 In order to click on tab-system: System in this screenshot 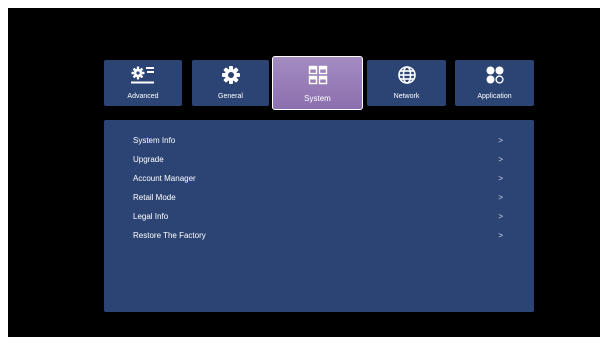, I will do `click(317, 83)`.